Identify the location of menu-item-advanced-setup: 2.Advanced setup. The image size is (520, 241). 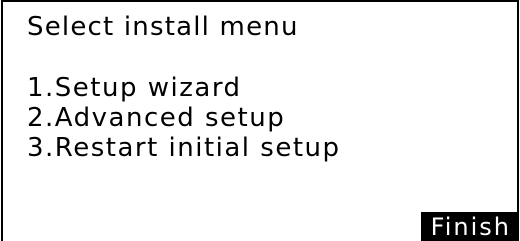
(184, 118).